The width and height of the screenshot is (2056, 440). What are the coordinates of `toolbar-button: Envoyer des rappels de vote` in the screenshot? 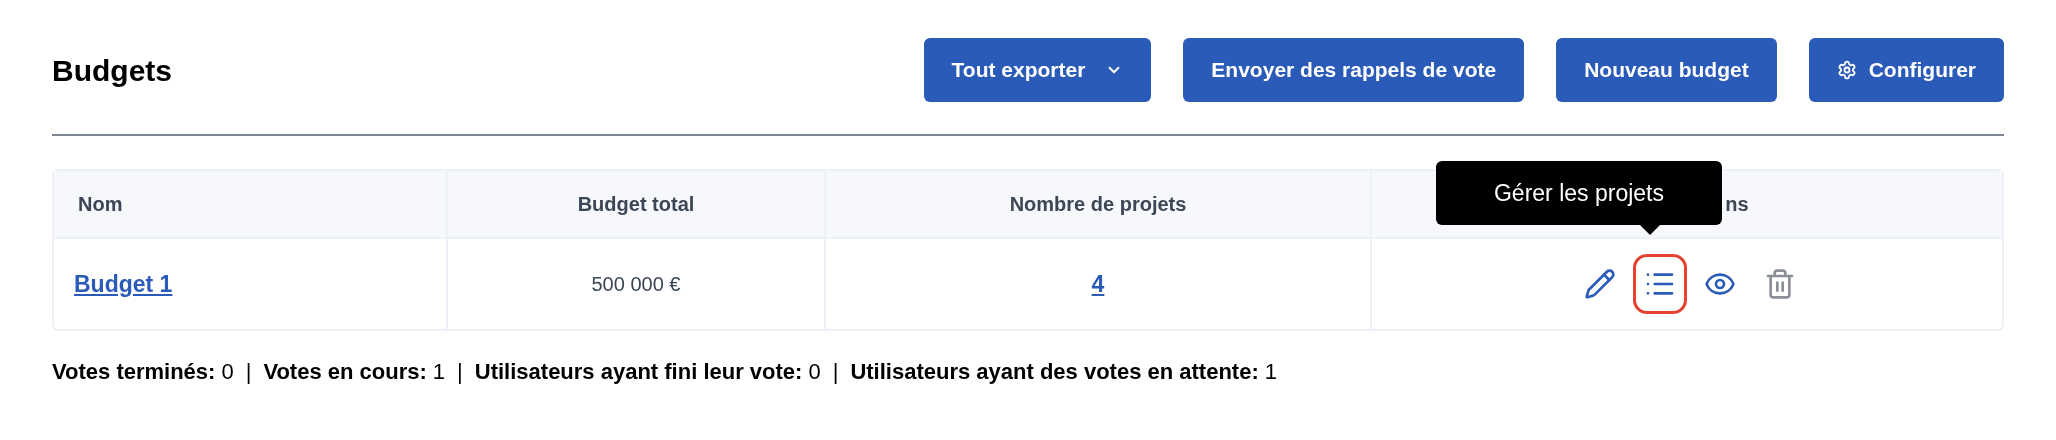 It's located at (1354, 70).